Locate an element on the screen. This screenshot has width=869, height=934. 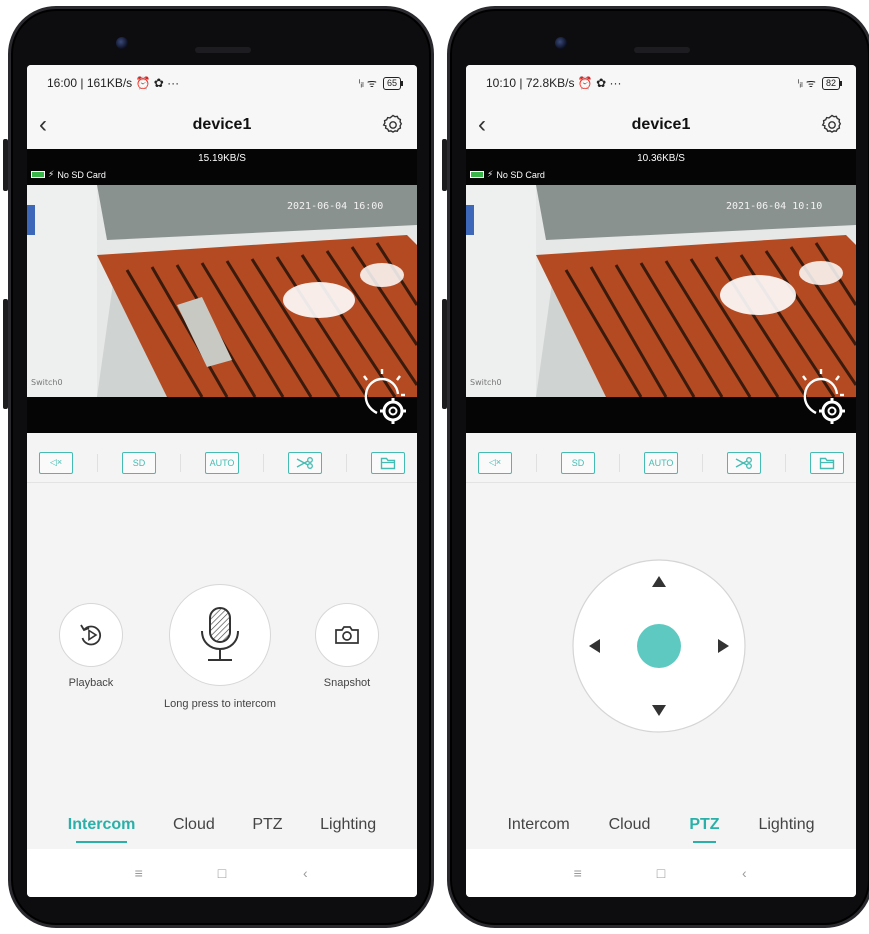
snapshot-button is located at coordinates (347, 635).